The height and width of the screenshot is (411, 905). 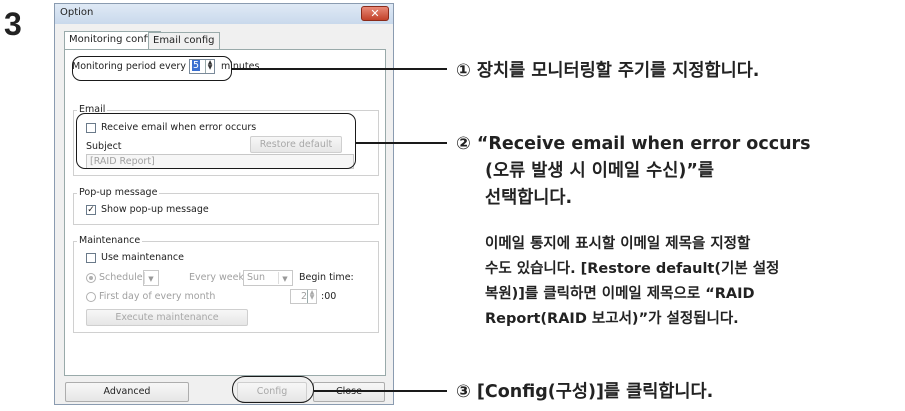 What do you see at coordinates (463, 144) in the screenshot?
I see `annotation-2-marker: ②` at bounding box center [463, 144].